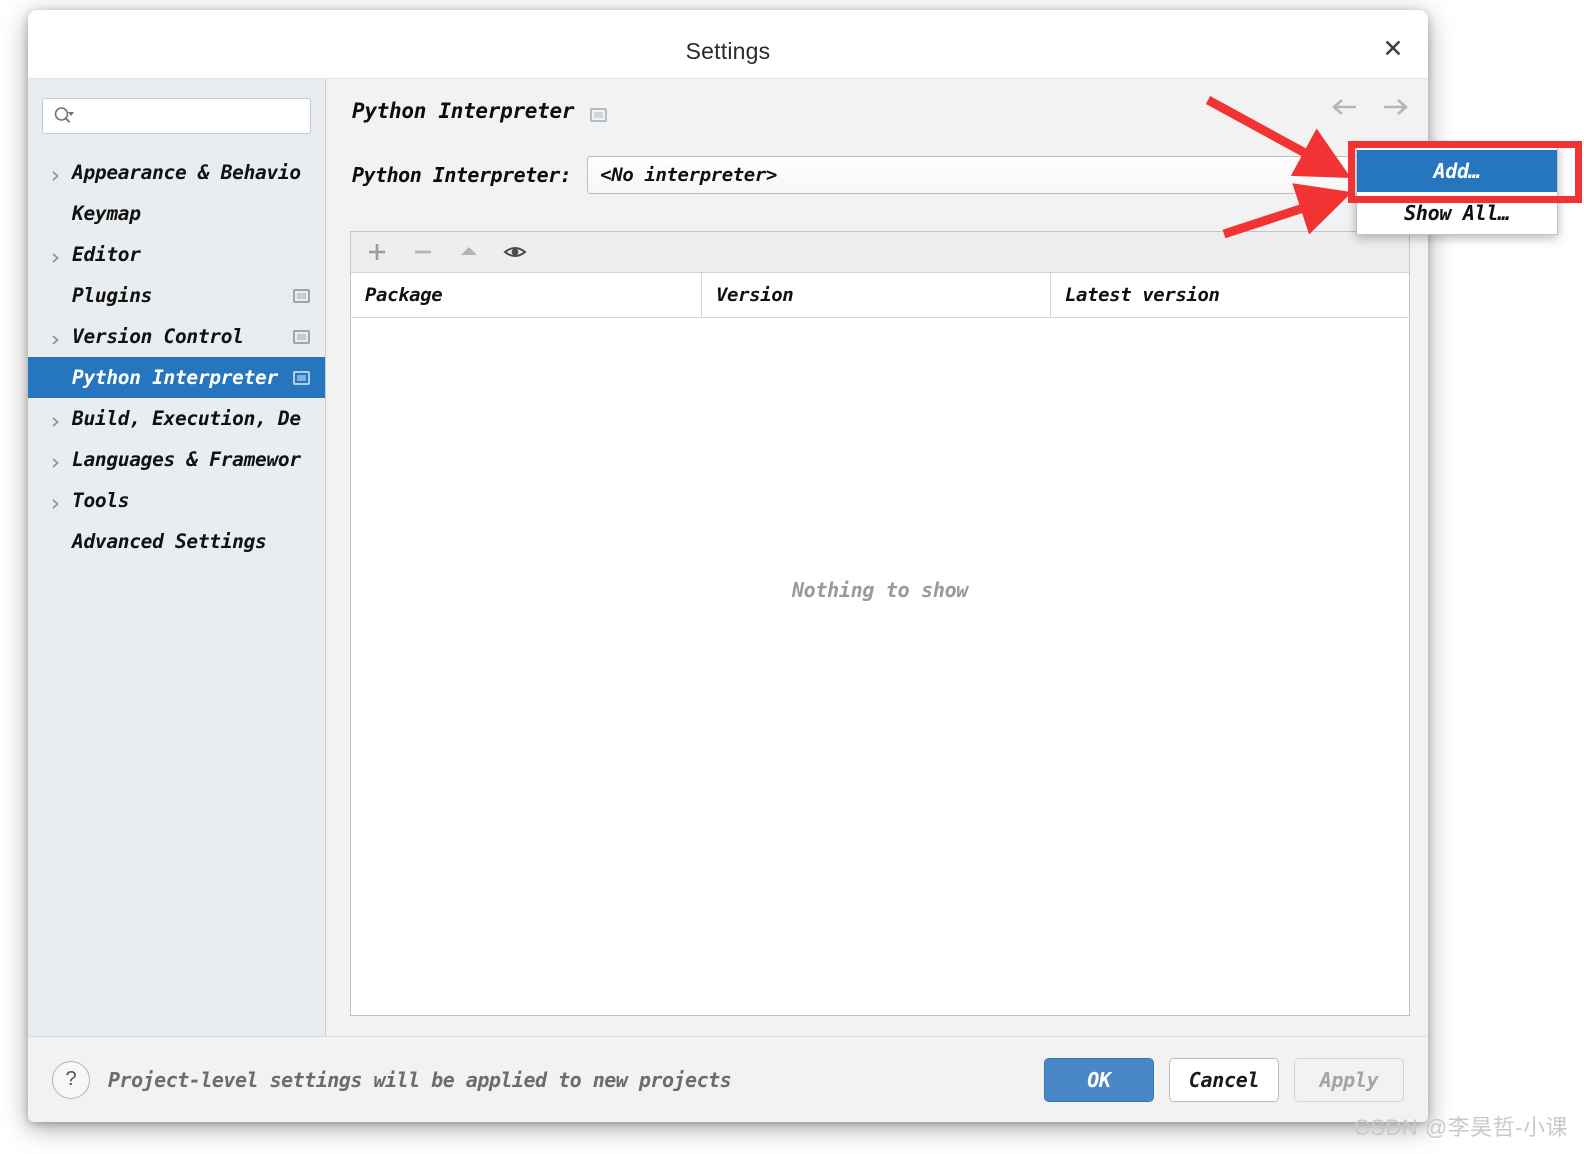  Describe the element at coordinates (101, 500) in the screenshot. I see `sidebar-item-label: Tools` at that location.